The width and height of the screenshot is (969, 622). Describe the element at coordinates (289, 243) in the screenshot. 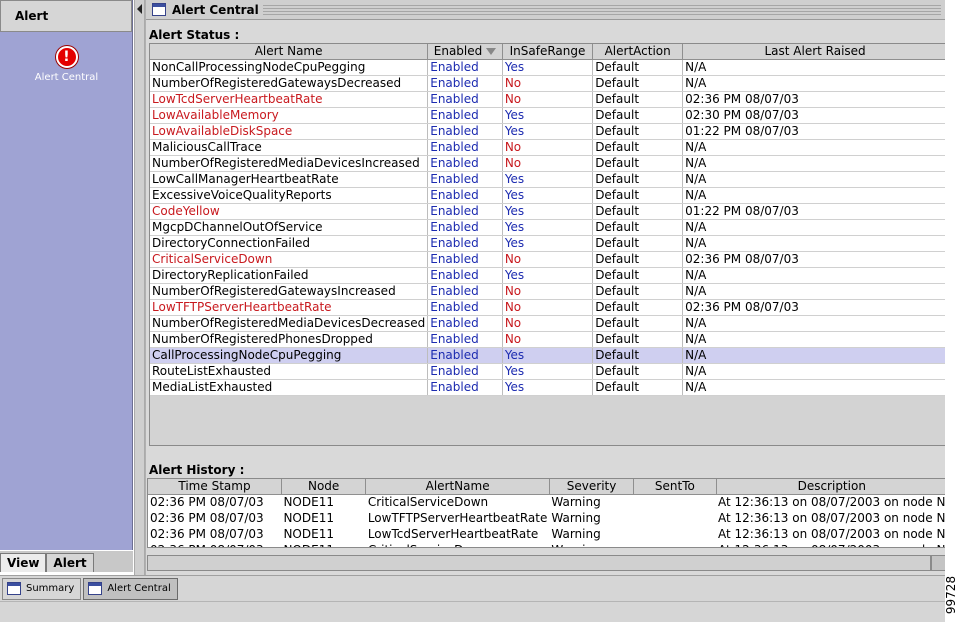

I see `alert-name-cell: DirectoryConnectionFailed` at that location.